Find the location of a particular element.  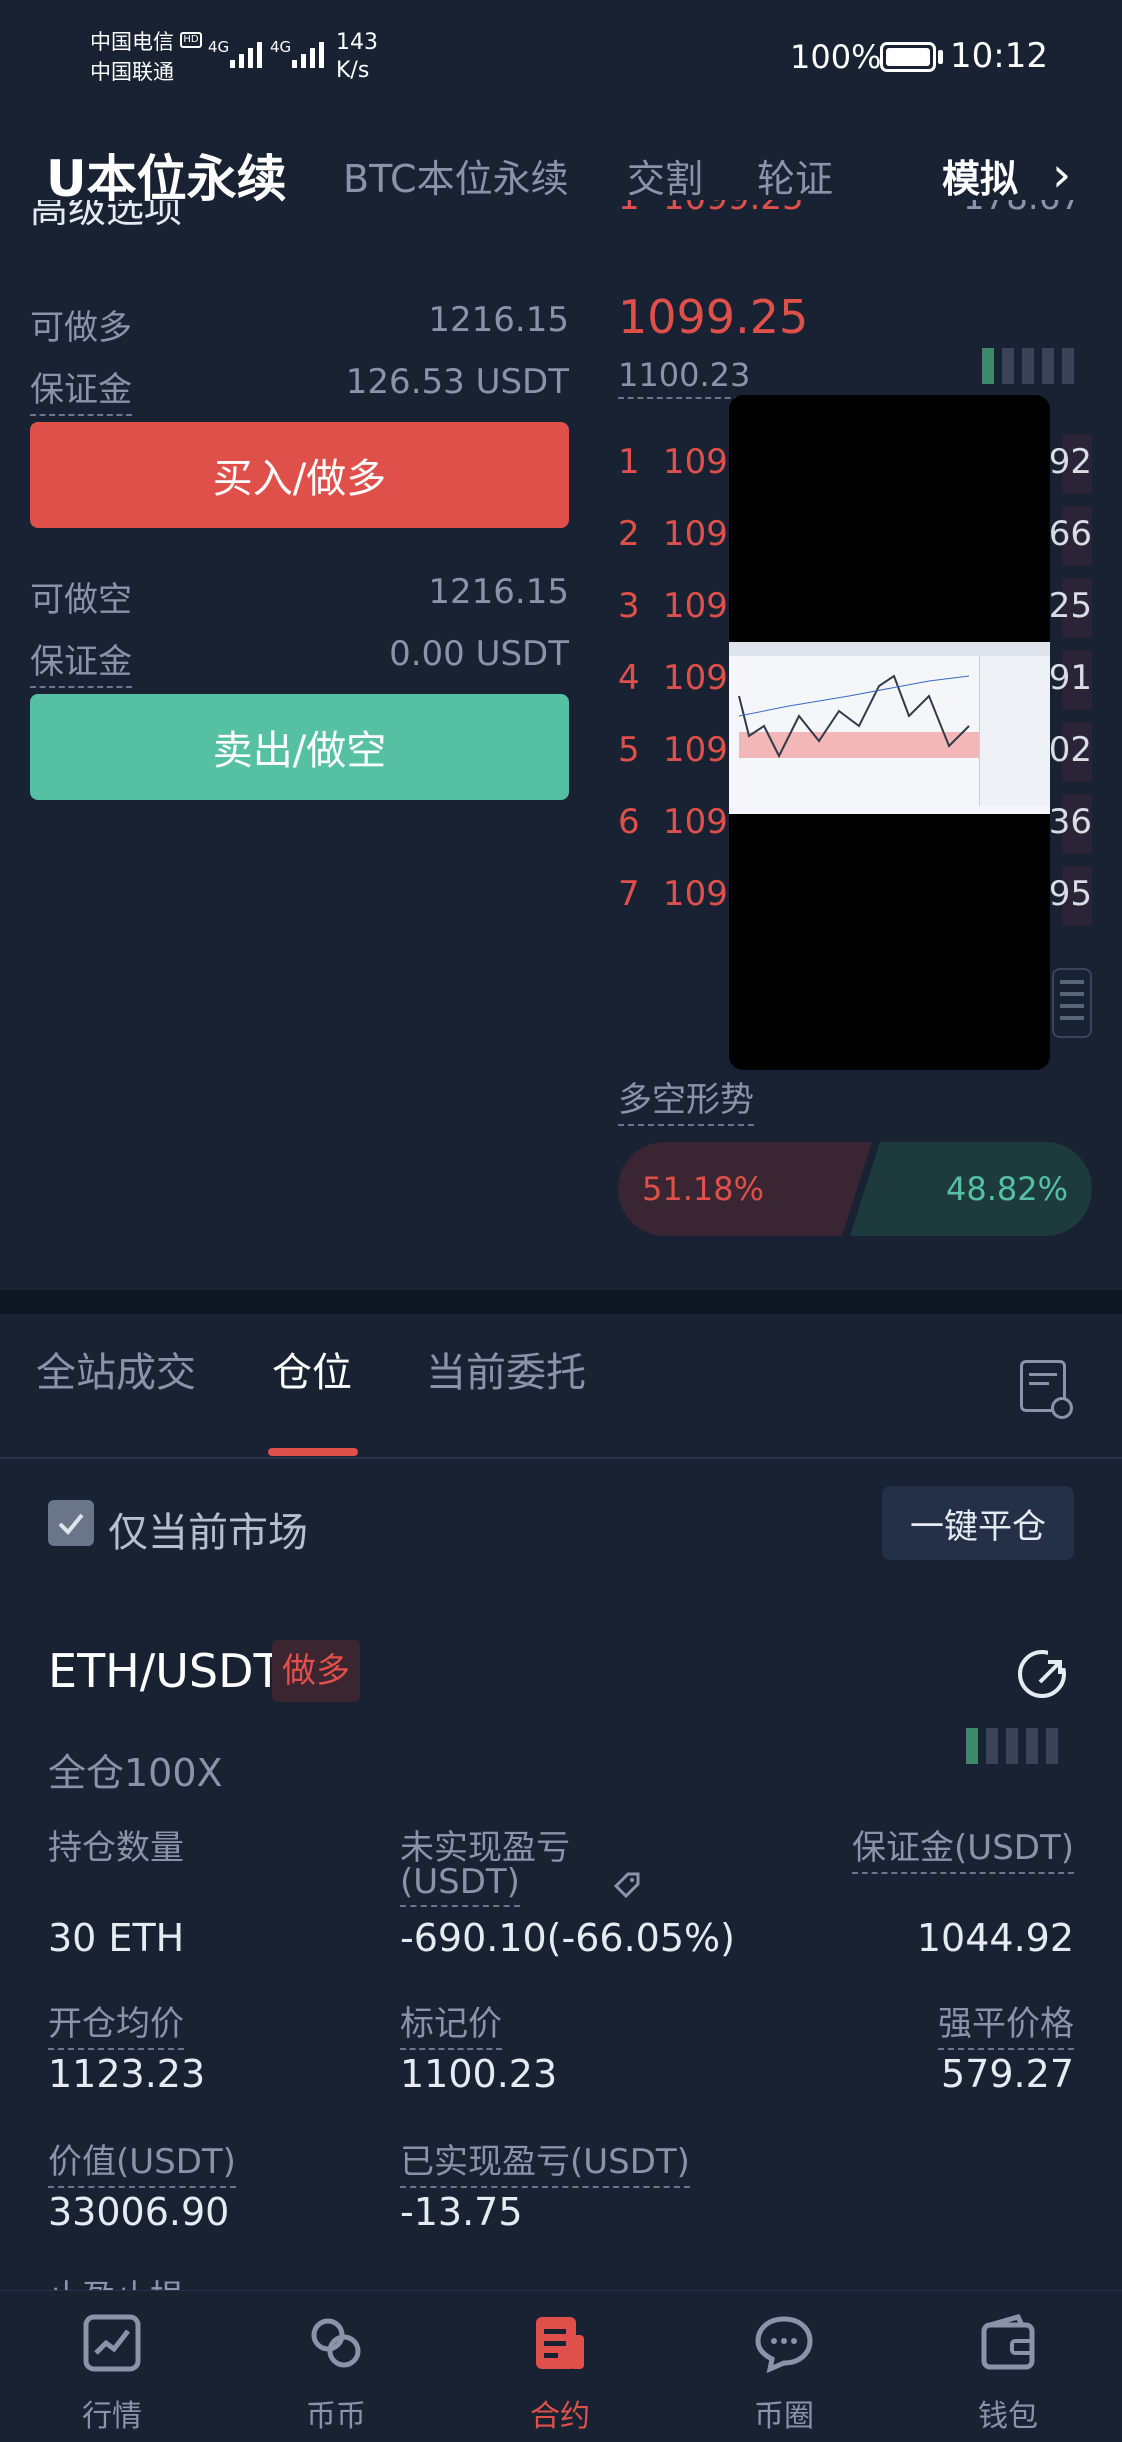

sentiment-label: 多空形势 is located at coordinates (686, 1099).